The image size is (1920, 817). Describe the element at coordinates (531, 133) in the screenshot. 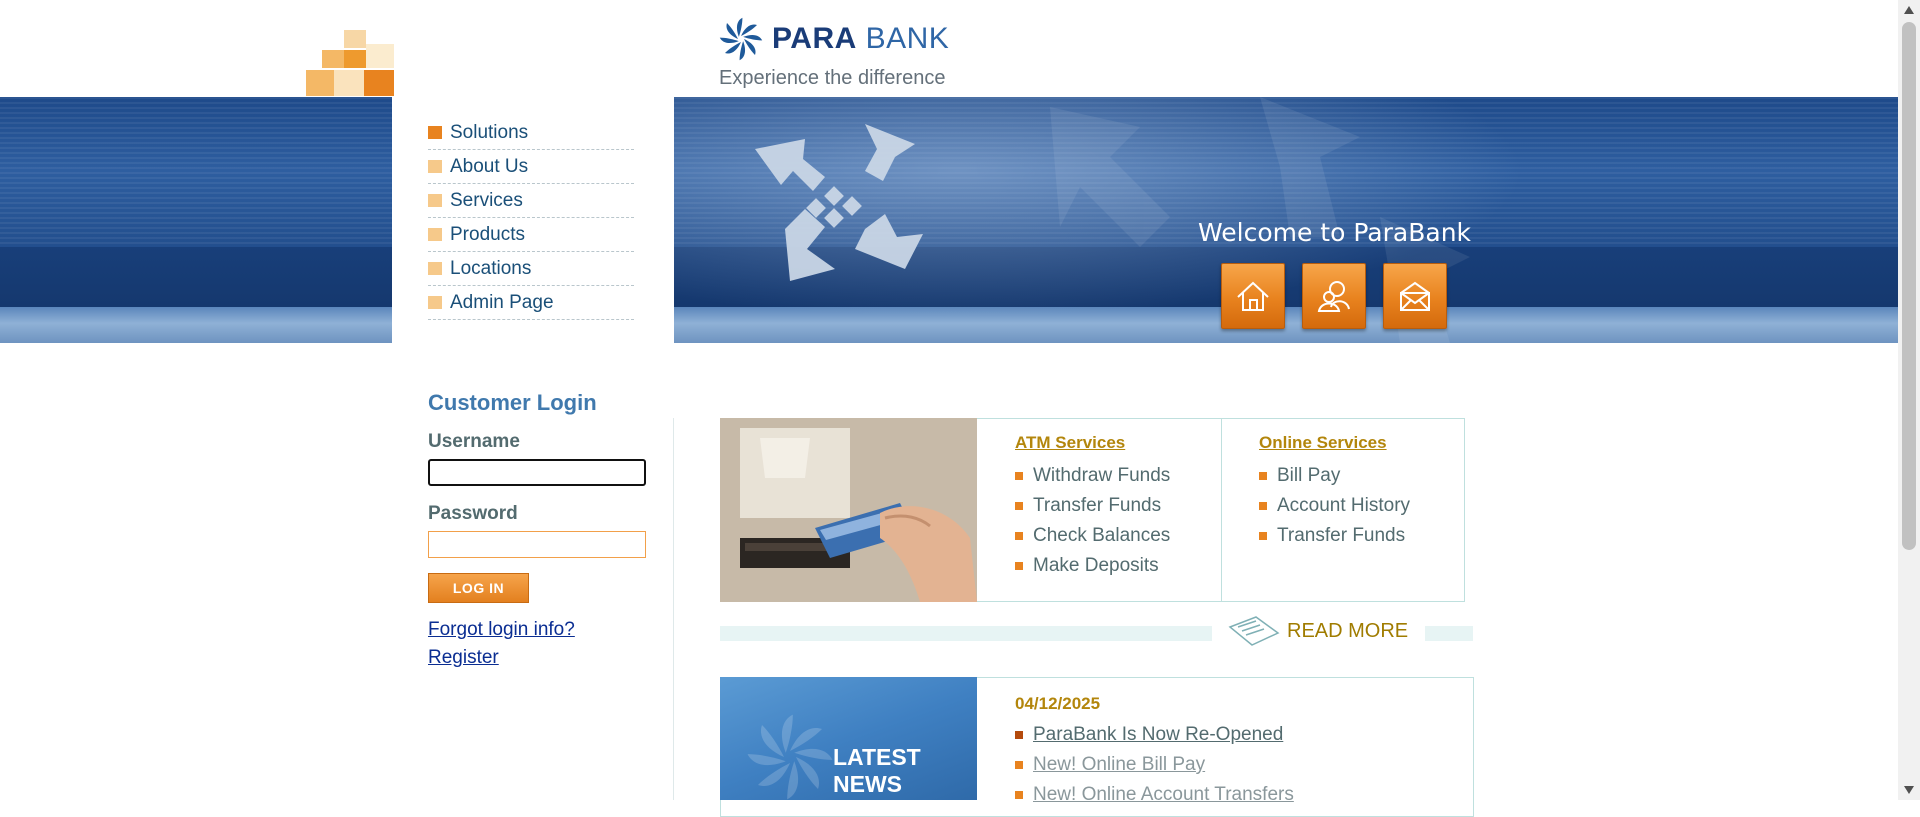

I see `menu-item-solutions: Solutions` at that location.